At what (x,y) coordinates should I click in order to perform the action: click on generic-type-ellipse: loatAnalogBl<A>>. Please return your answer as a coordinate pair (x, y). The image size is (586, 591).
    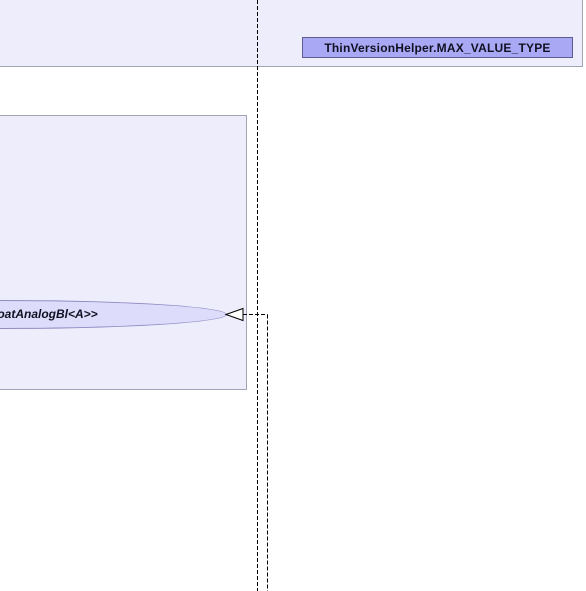
    Looking at the image, I should click on (116, 315).